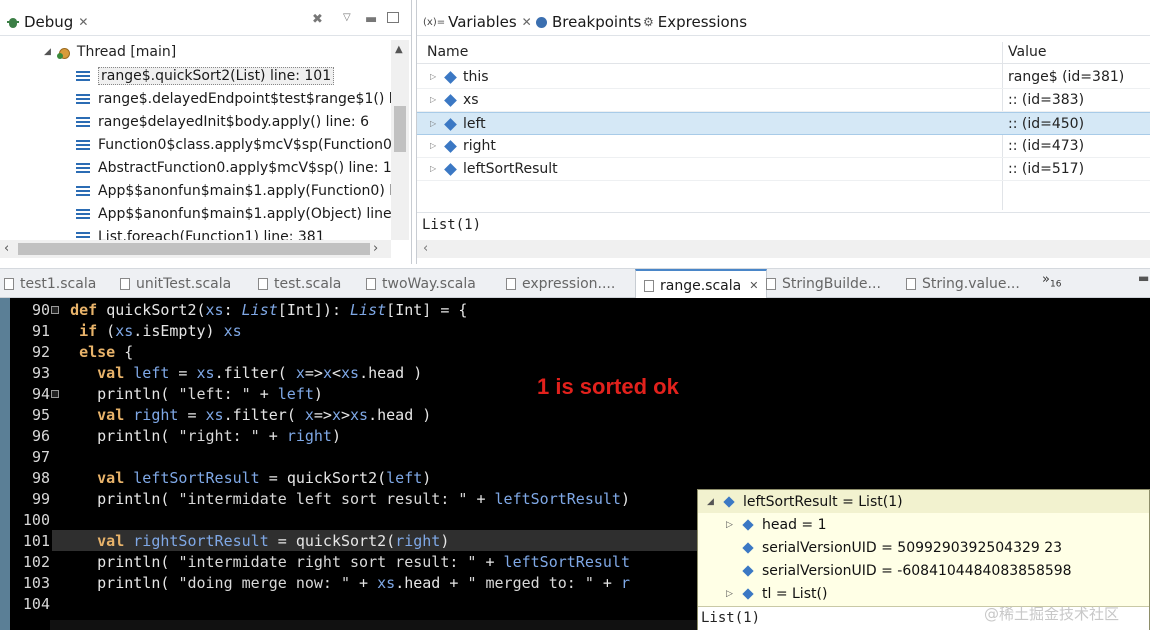 This screenshot has height=630, width=1150. Describe the element at coordinates (434, 22) in the screenshot. I see `variables-icon: (x)=` at that location.